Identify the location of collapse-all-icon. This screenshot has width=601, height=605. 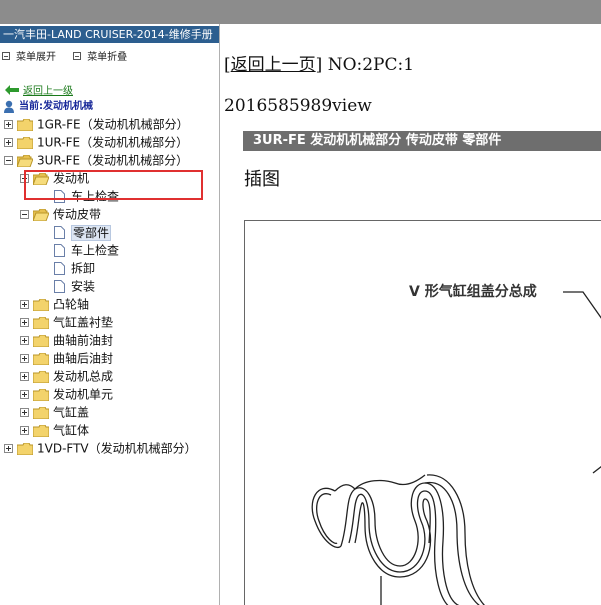
(77, 55).